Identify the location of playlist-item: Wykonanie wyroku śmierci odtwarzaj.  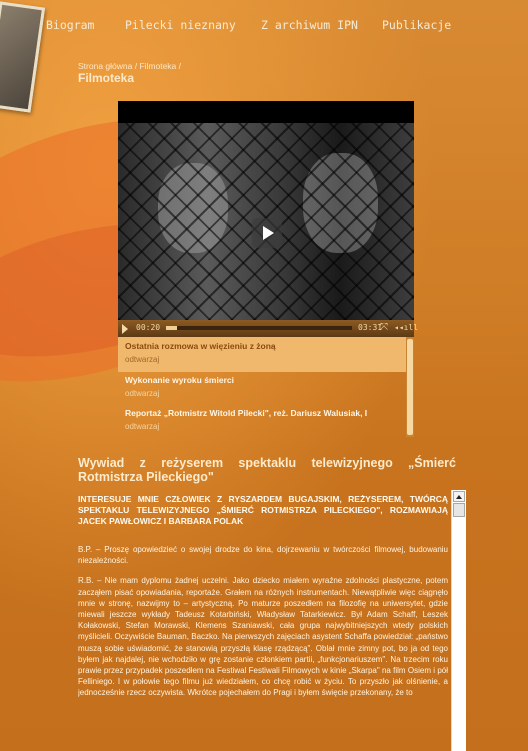
(262, 388).